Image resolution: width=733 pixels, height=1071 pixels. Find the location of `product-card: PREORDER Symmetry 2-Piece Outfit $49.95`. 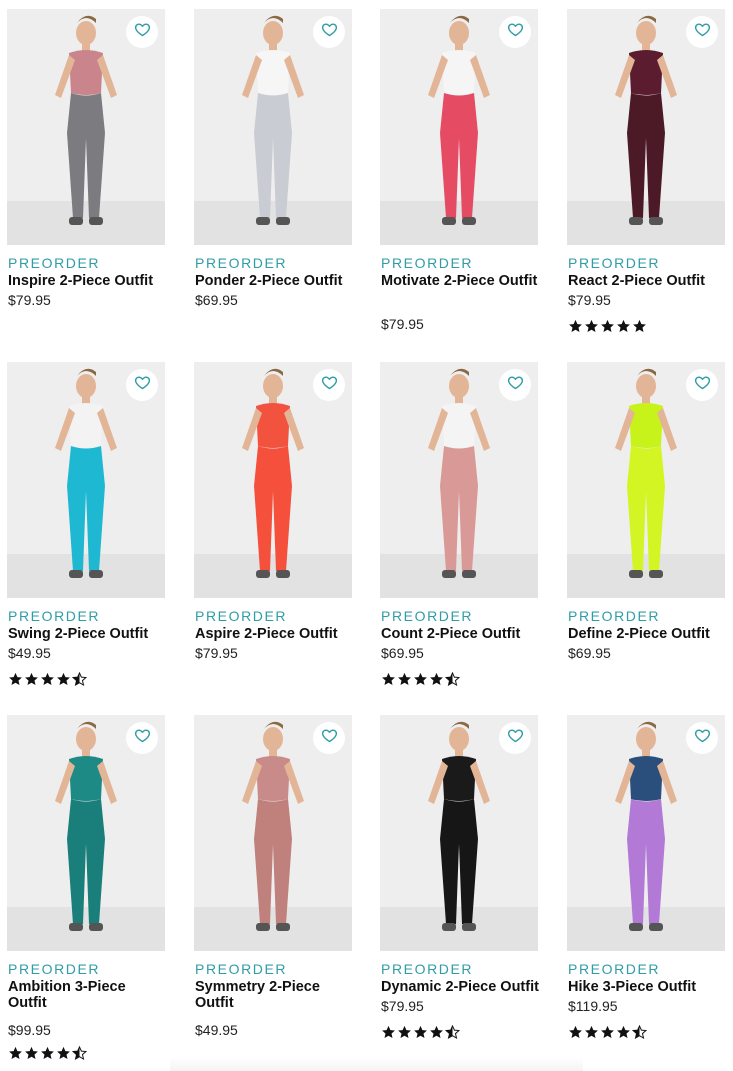

product-card: PREORDER Symmetry 2-Piece Outfit $49.95 is located at coordinates (273, 876).